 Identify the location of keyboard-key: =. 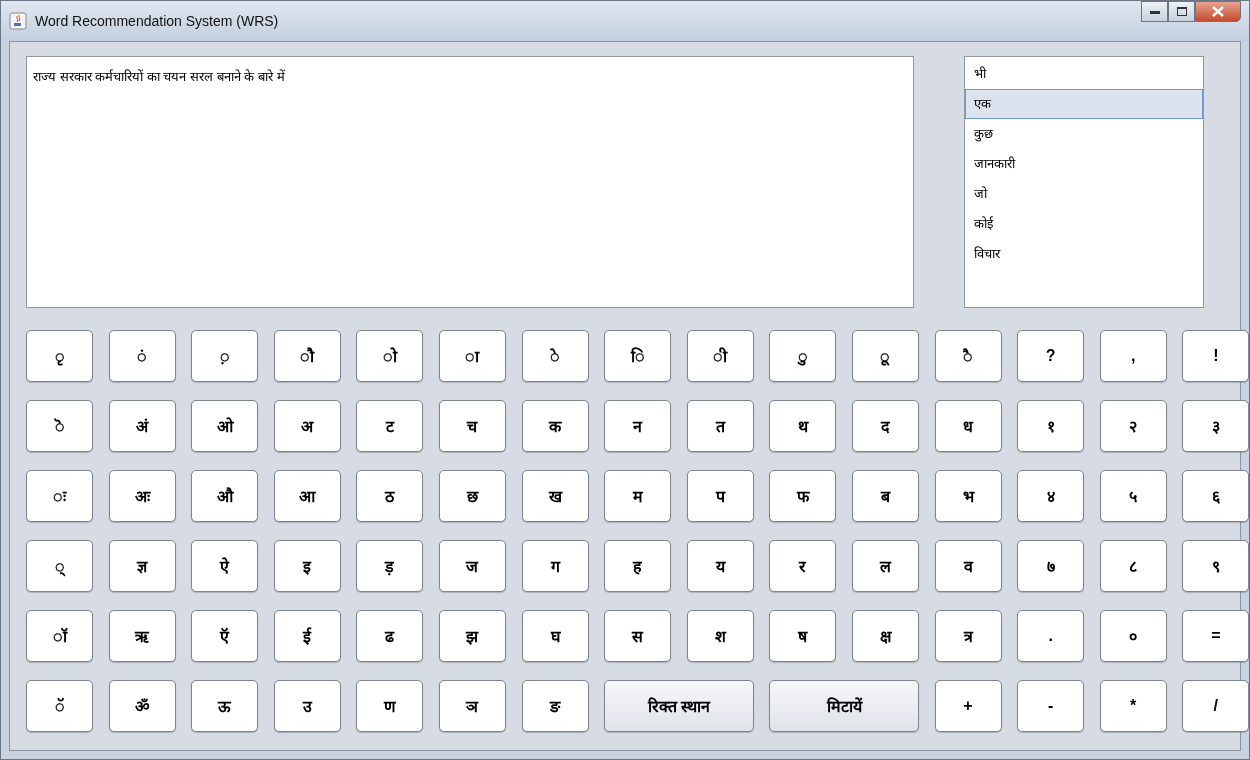
(1216, 636).